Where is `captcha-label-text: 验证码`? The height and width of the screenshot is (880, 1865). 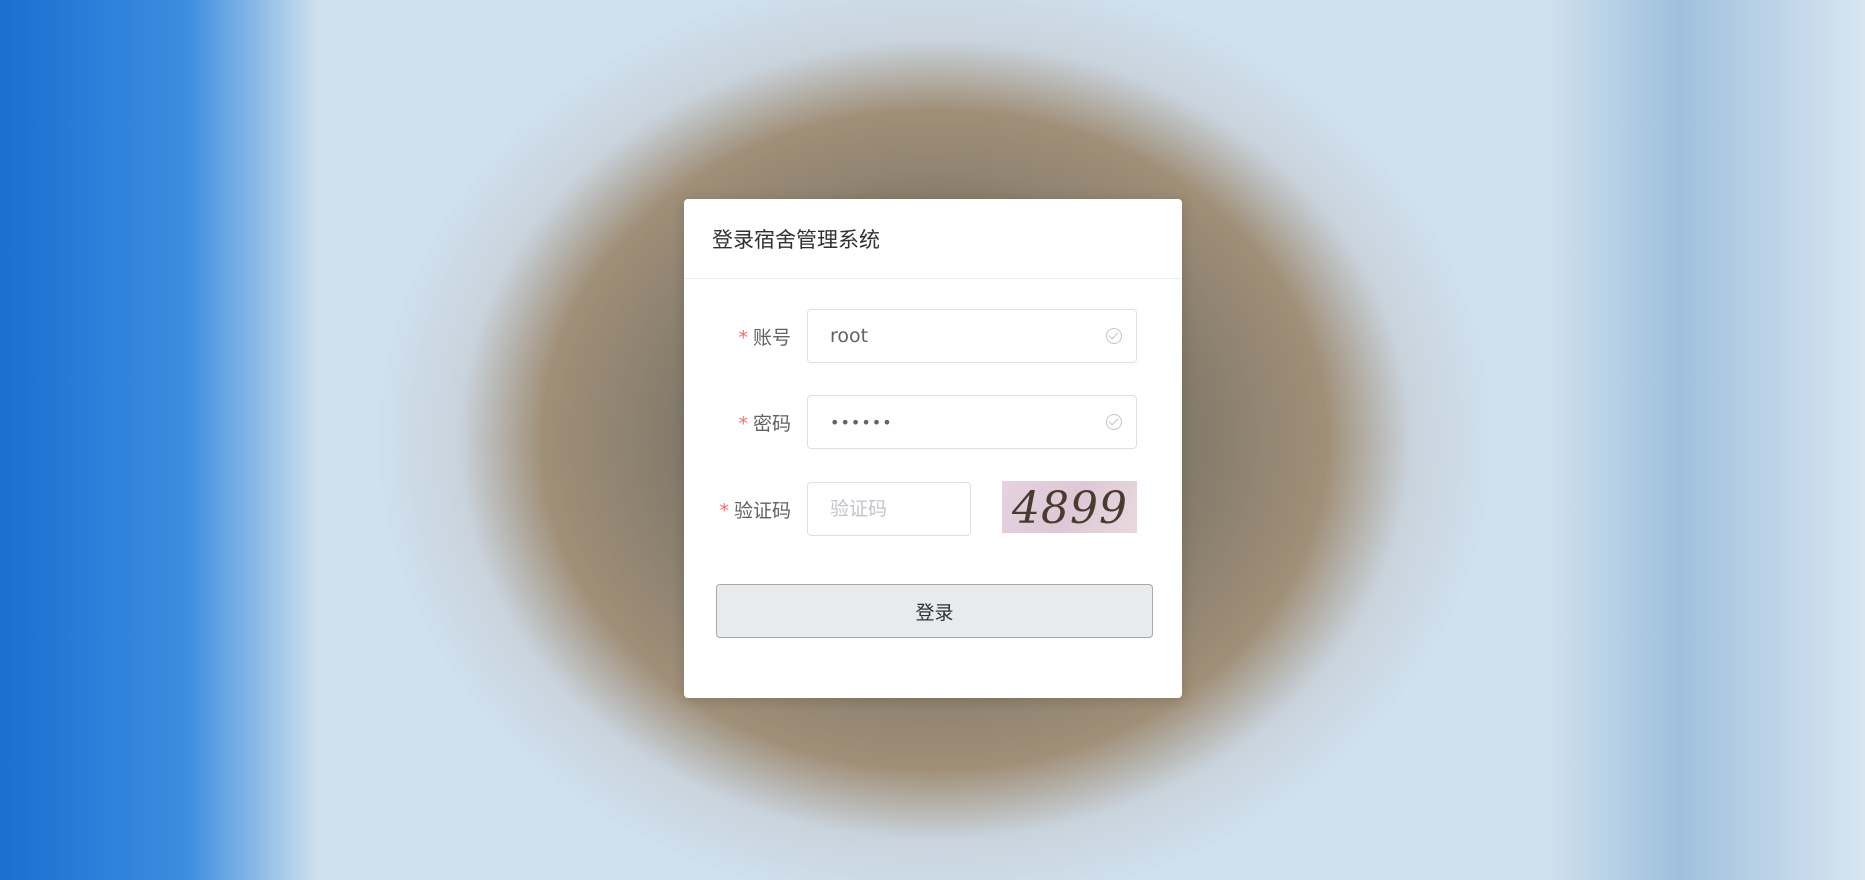
captcha-label-text: 验证码 is located at coordinates (762, 510).